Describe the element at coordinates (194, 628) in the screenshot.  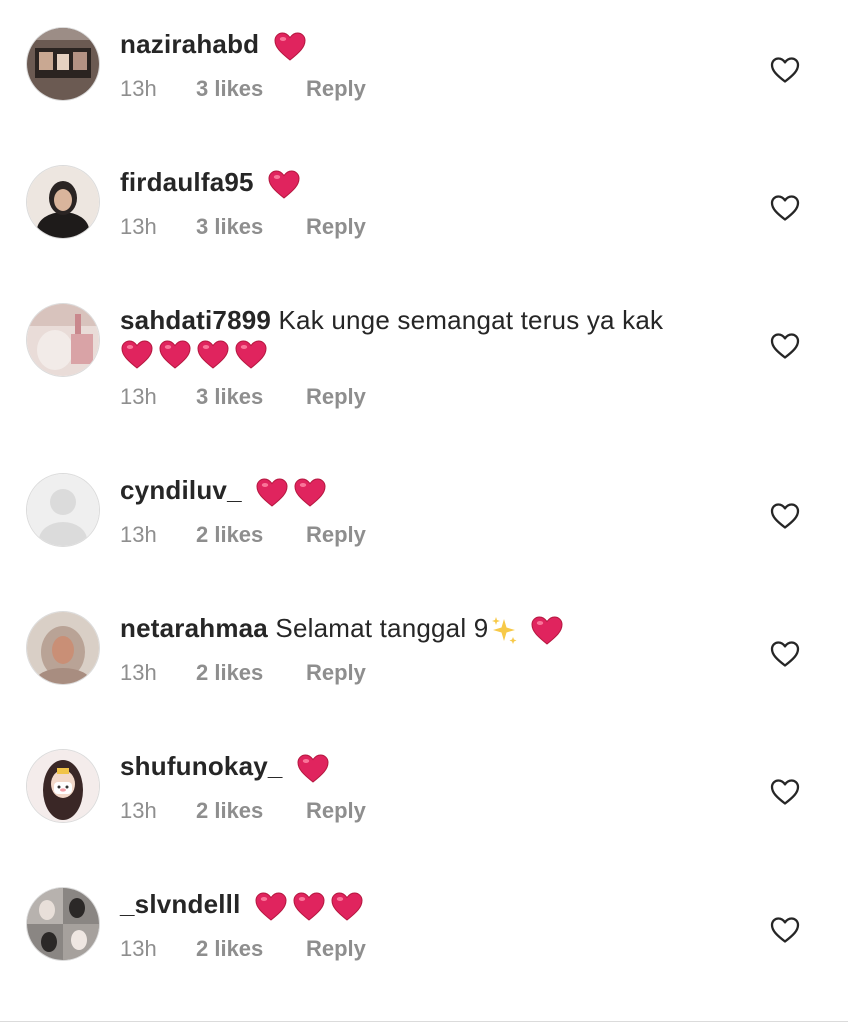
I see `comment-username: netarahmaa` at that location.